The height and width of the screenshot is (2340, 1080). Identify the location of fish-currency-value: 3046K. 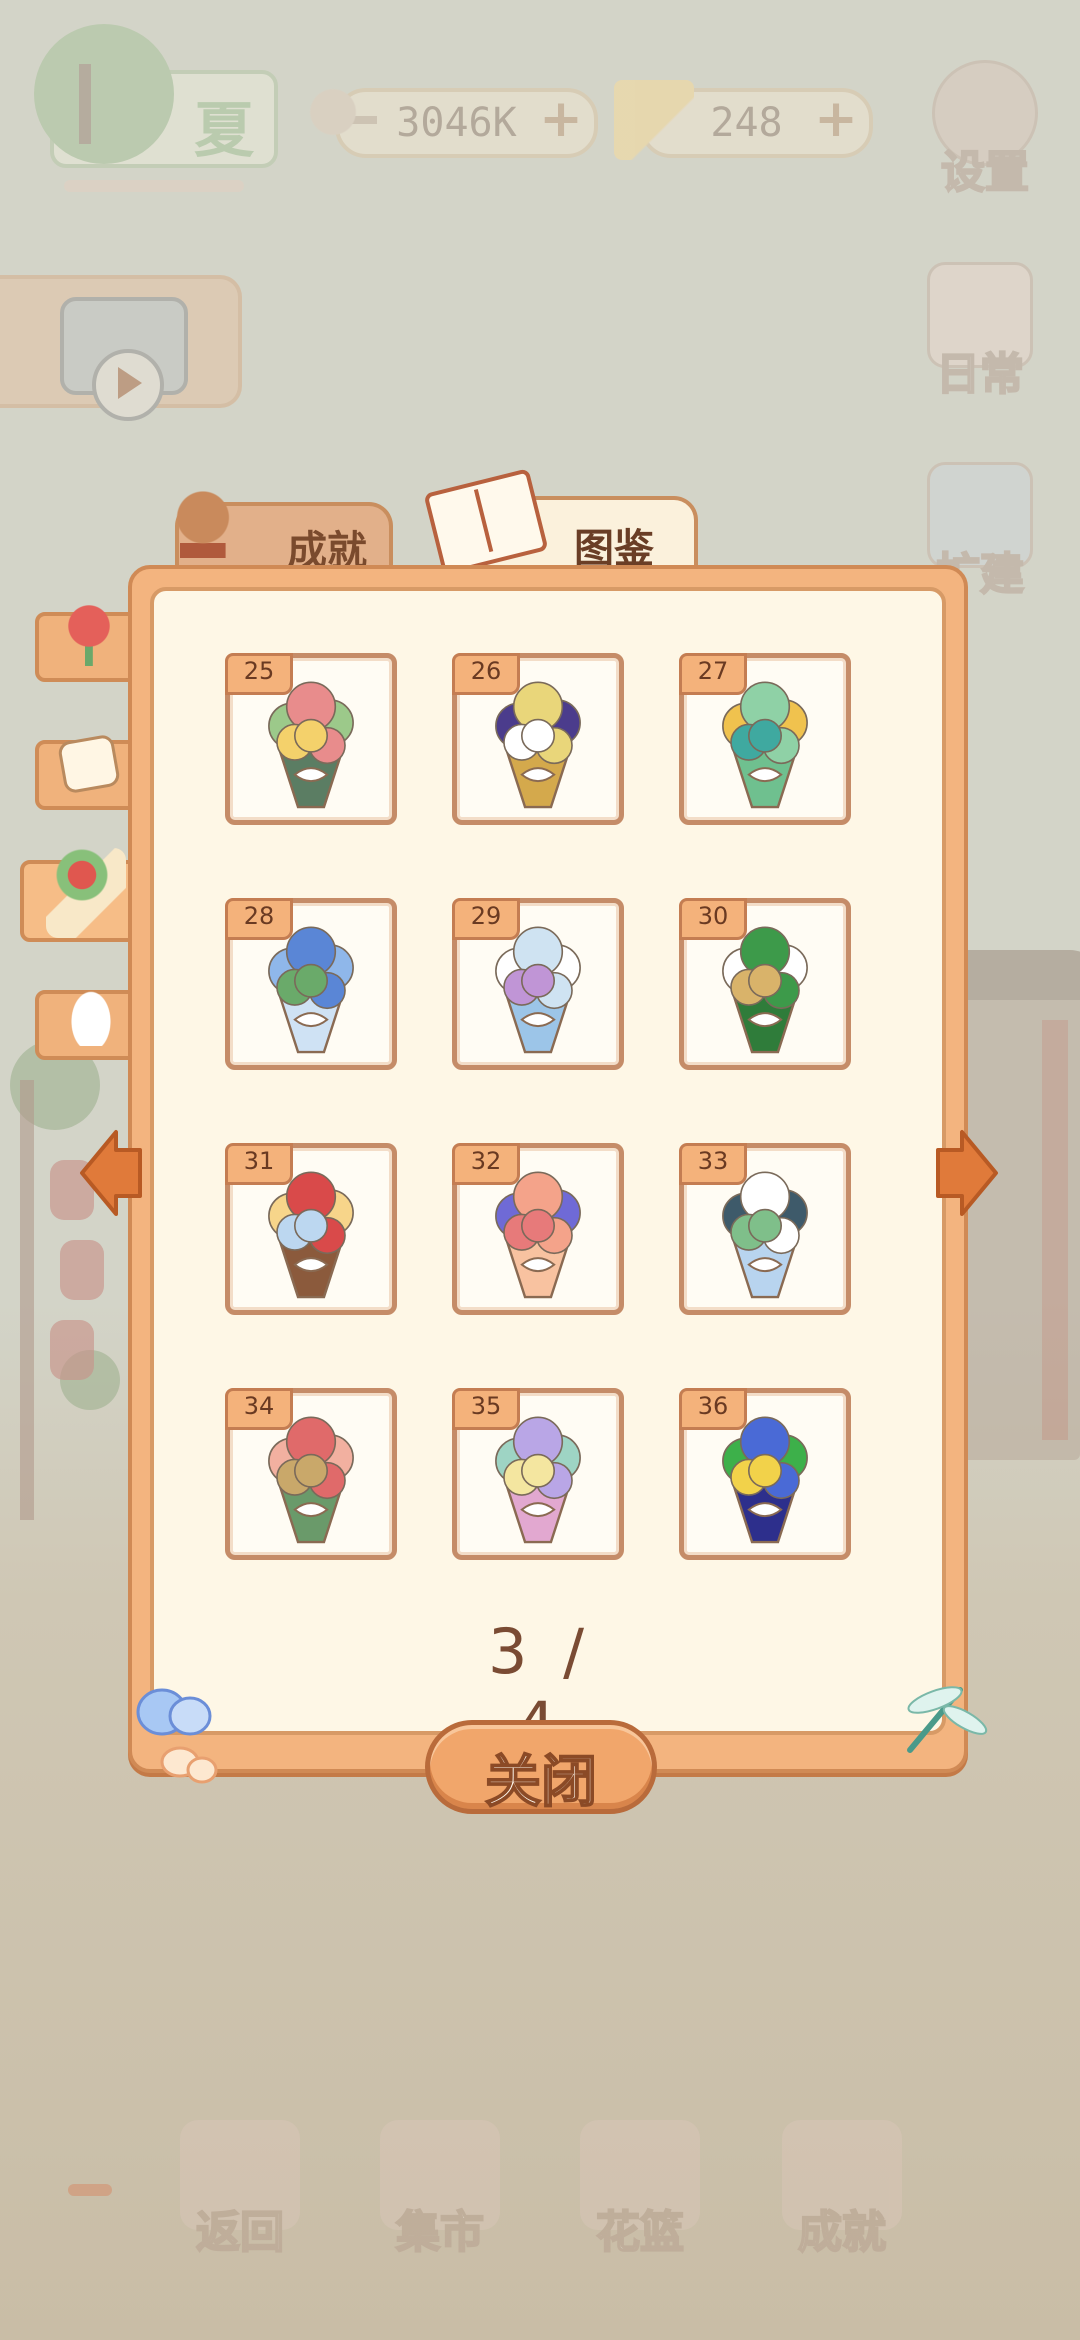
(456, 123).